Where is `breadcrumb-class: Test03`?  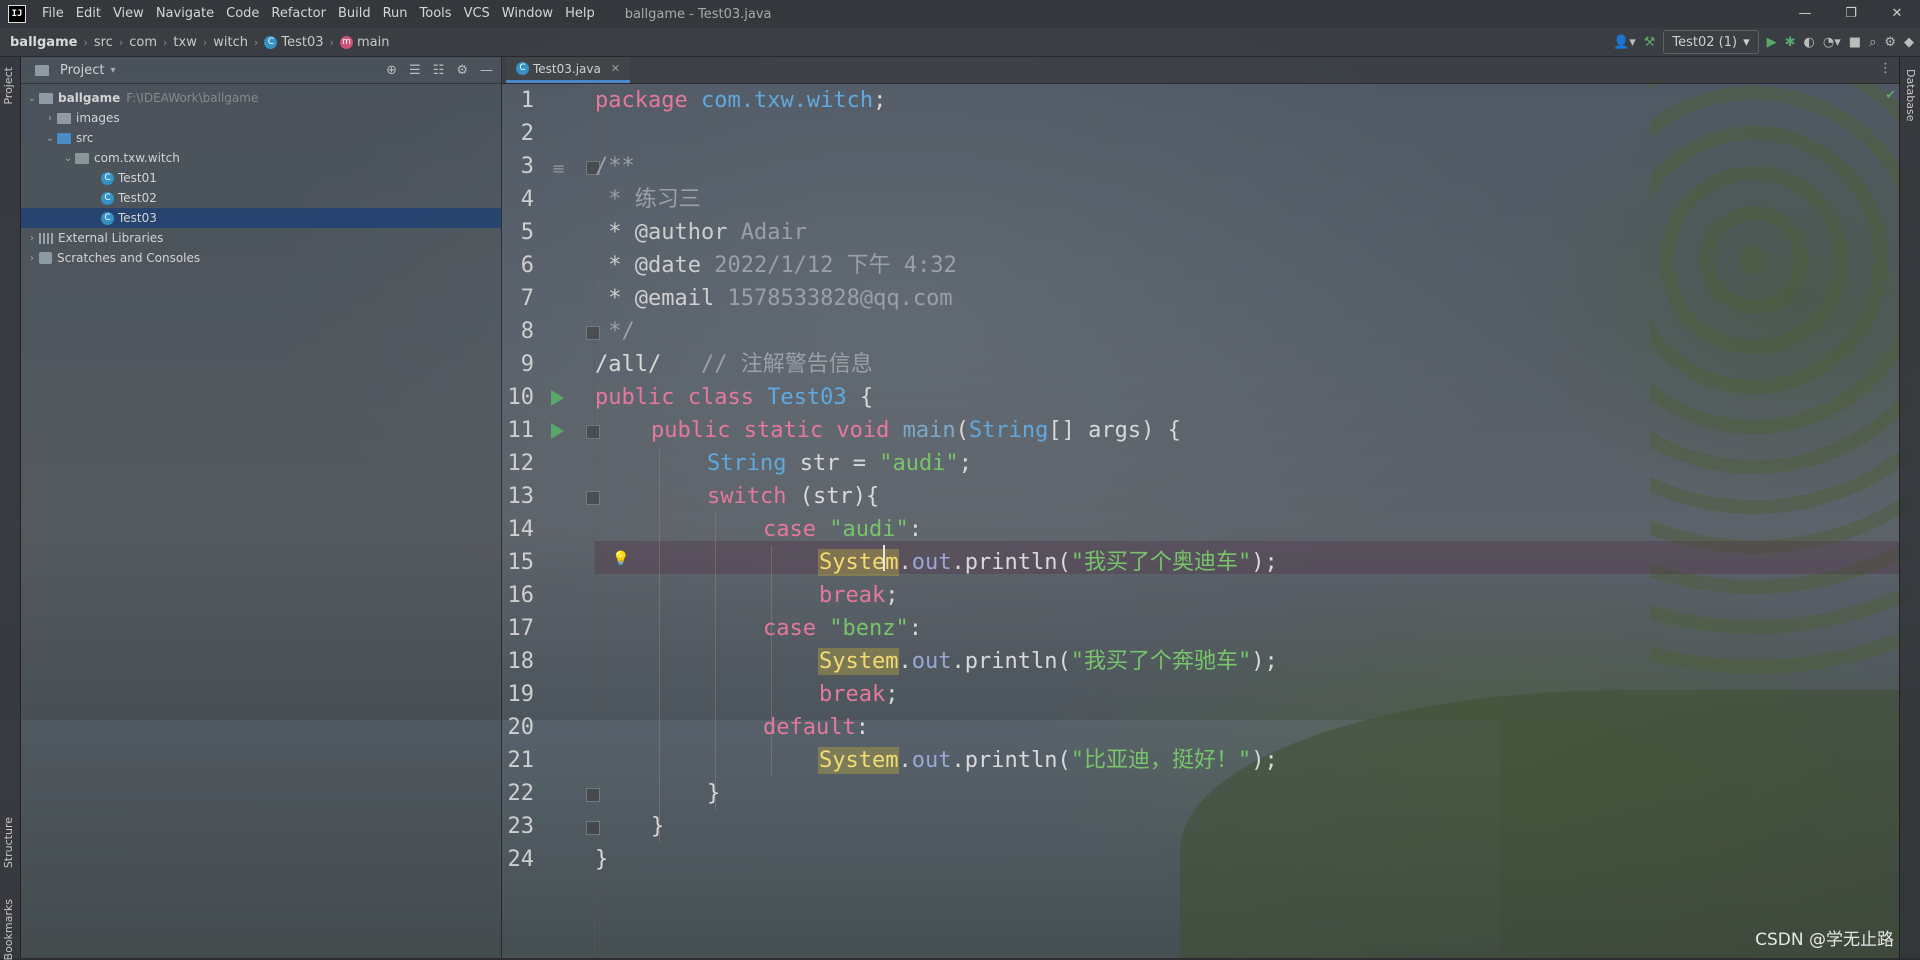 breadcrumb-class: Test03 is located at coordinates (302, 42).